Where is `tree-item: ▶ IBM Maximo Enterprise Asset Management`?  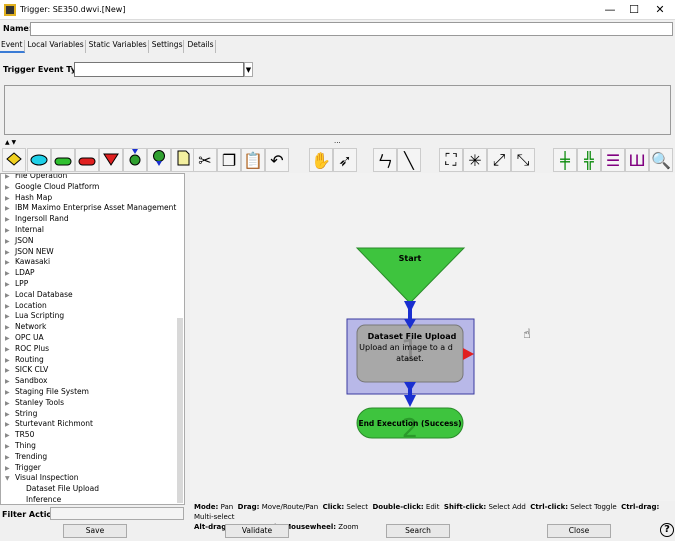
tree-item: ▶ IBM Maximo Enterprise Asset Management is located at coordinates (92, 207).